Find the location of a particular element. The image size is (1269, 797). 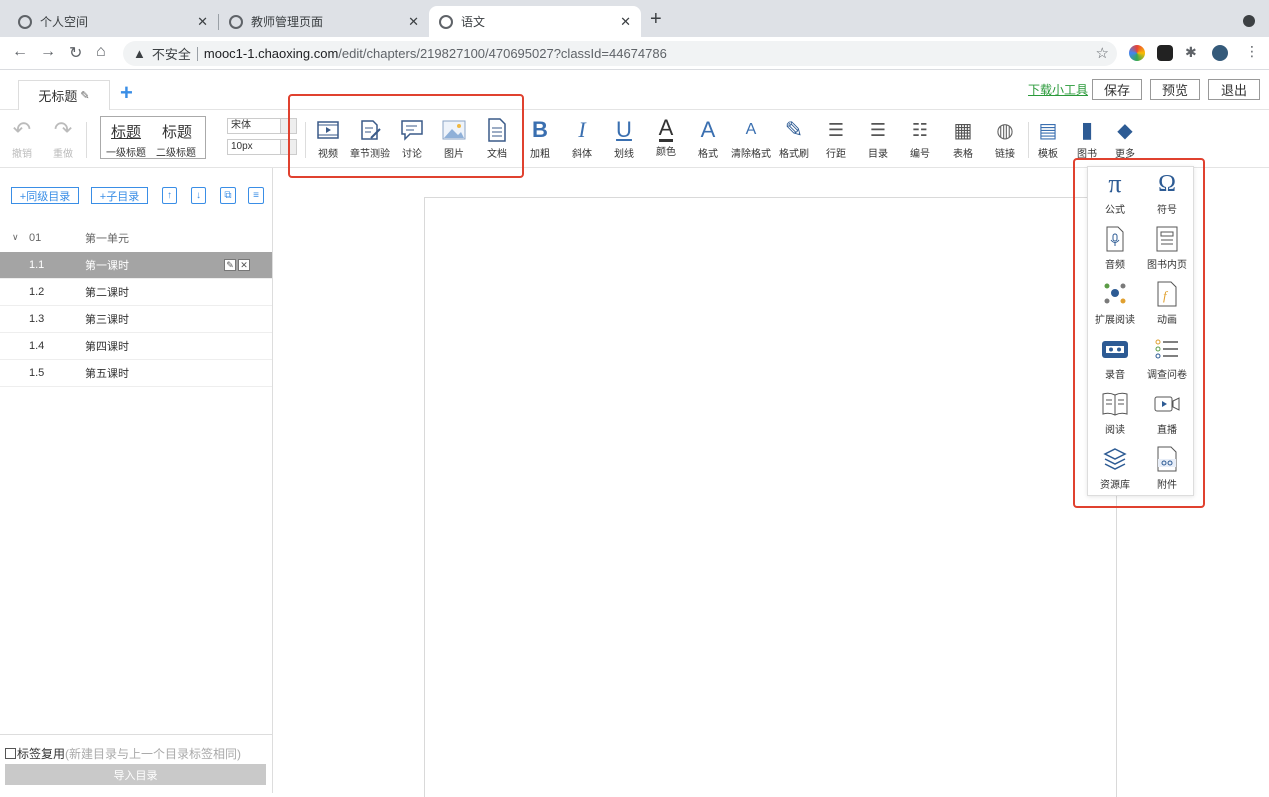

heading2-button: 标题 is located at coordinates (177, 131).